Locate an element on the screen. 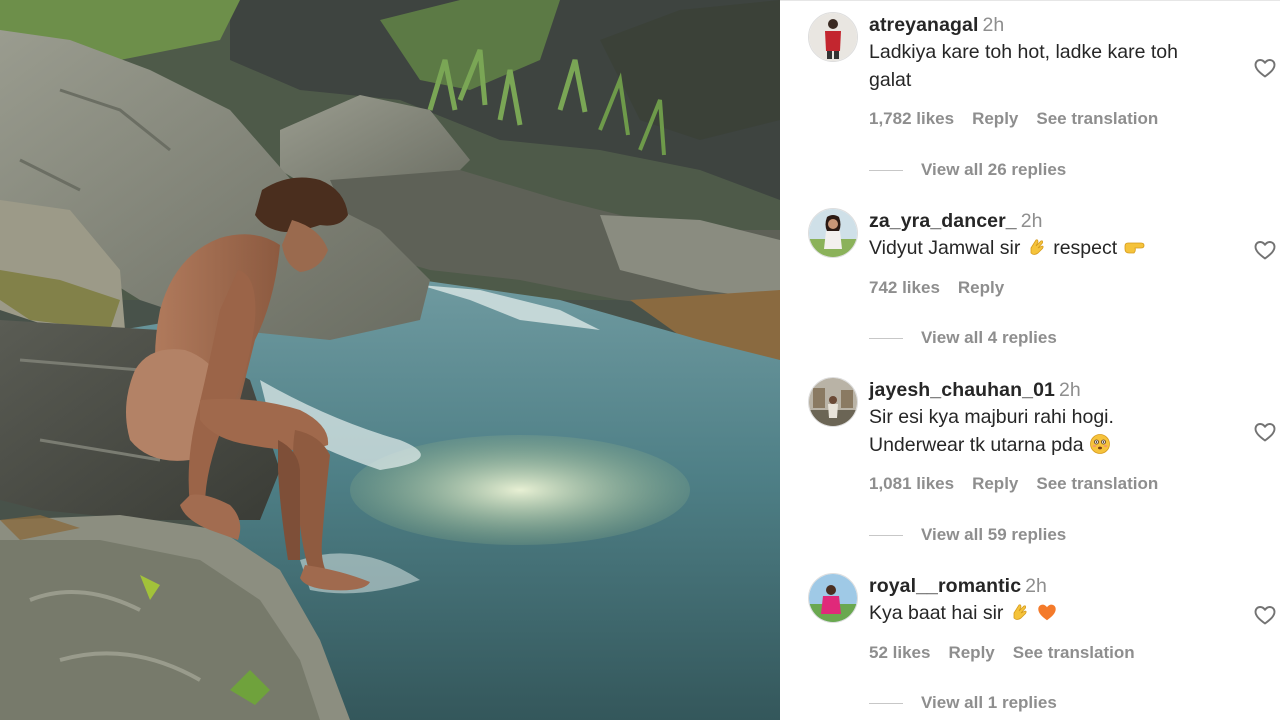  comment-meta: 742 likes Reply is located at coordinates (945, 288).